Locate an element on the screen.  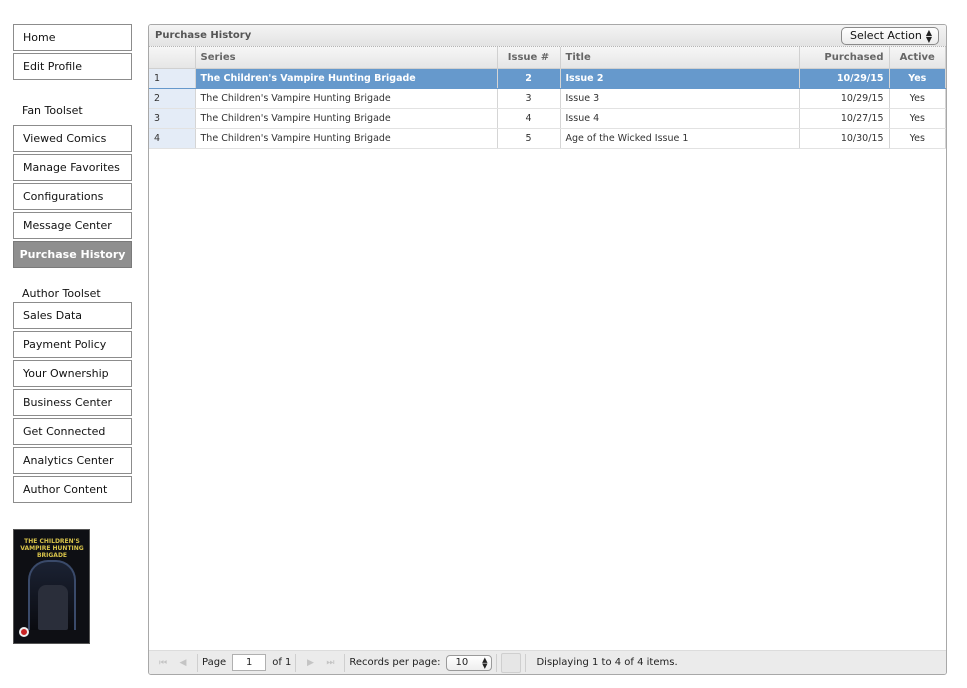
nav-author-content: Author Content is located at coordinates (72, 489).